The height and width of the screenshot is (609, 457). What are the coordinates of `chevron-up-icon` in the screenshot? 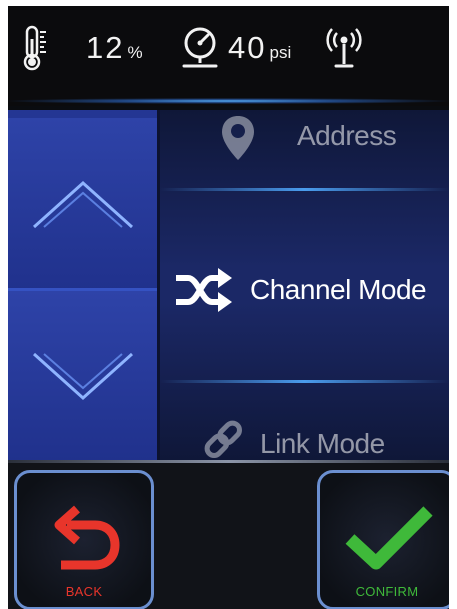 It's located at (82, 204).